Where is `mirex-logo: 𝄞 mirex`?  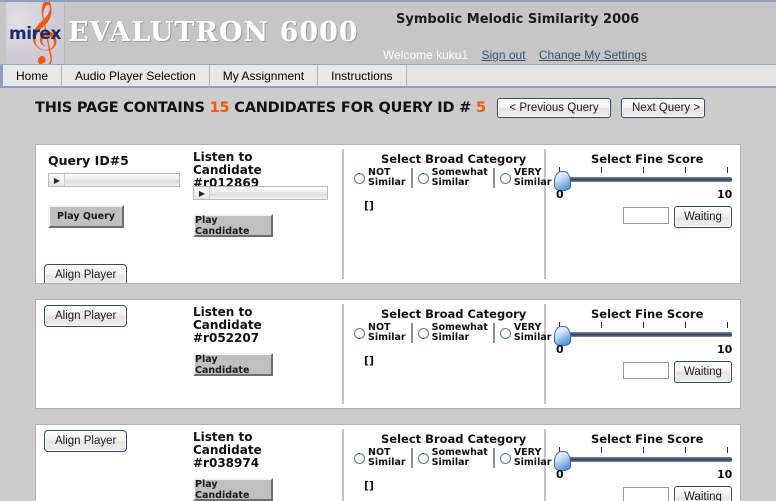 mirex-logo: 𝄞 mirex is located at coordinates (35, 33).